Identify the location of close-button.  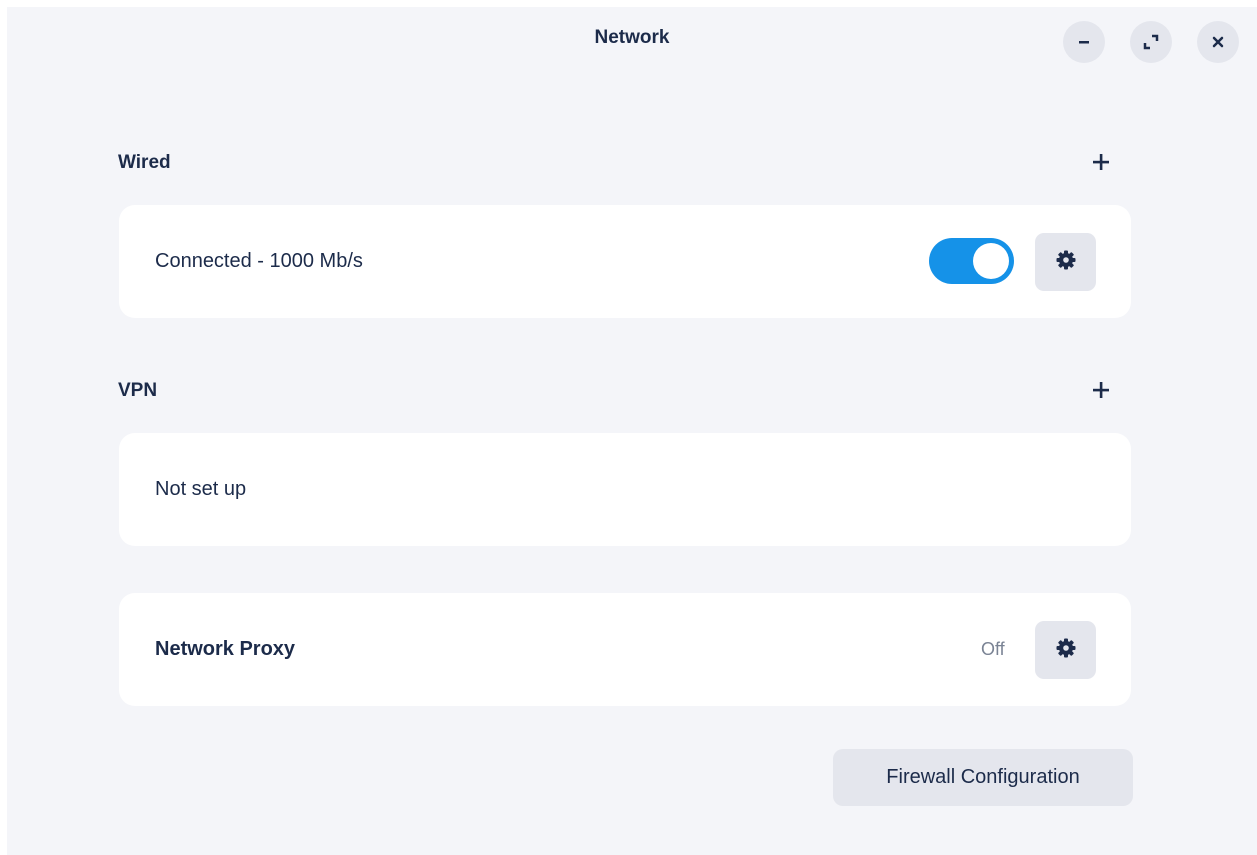
(1218, 42).